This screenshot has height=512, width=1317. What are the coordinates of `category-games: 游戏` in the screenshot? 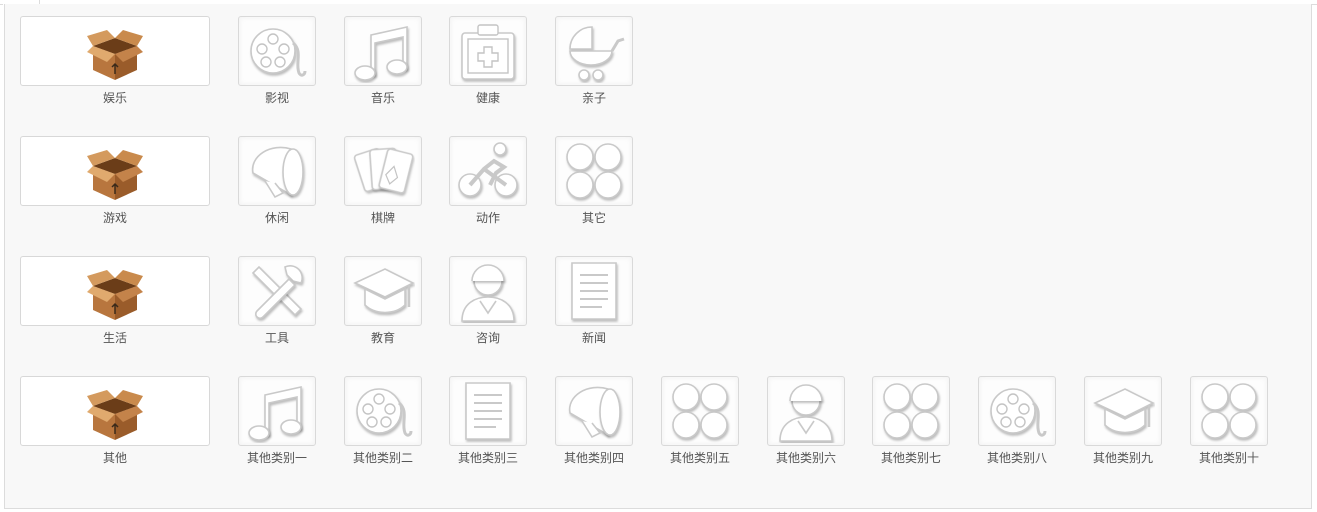 It's located at (115, 181).